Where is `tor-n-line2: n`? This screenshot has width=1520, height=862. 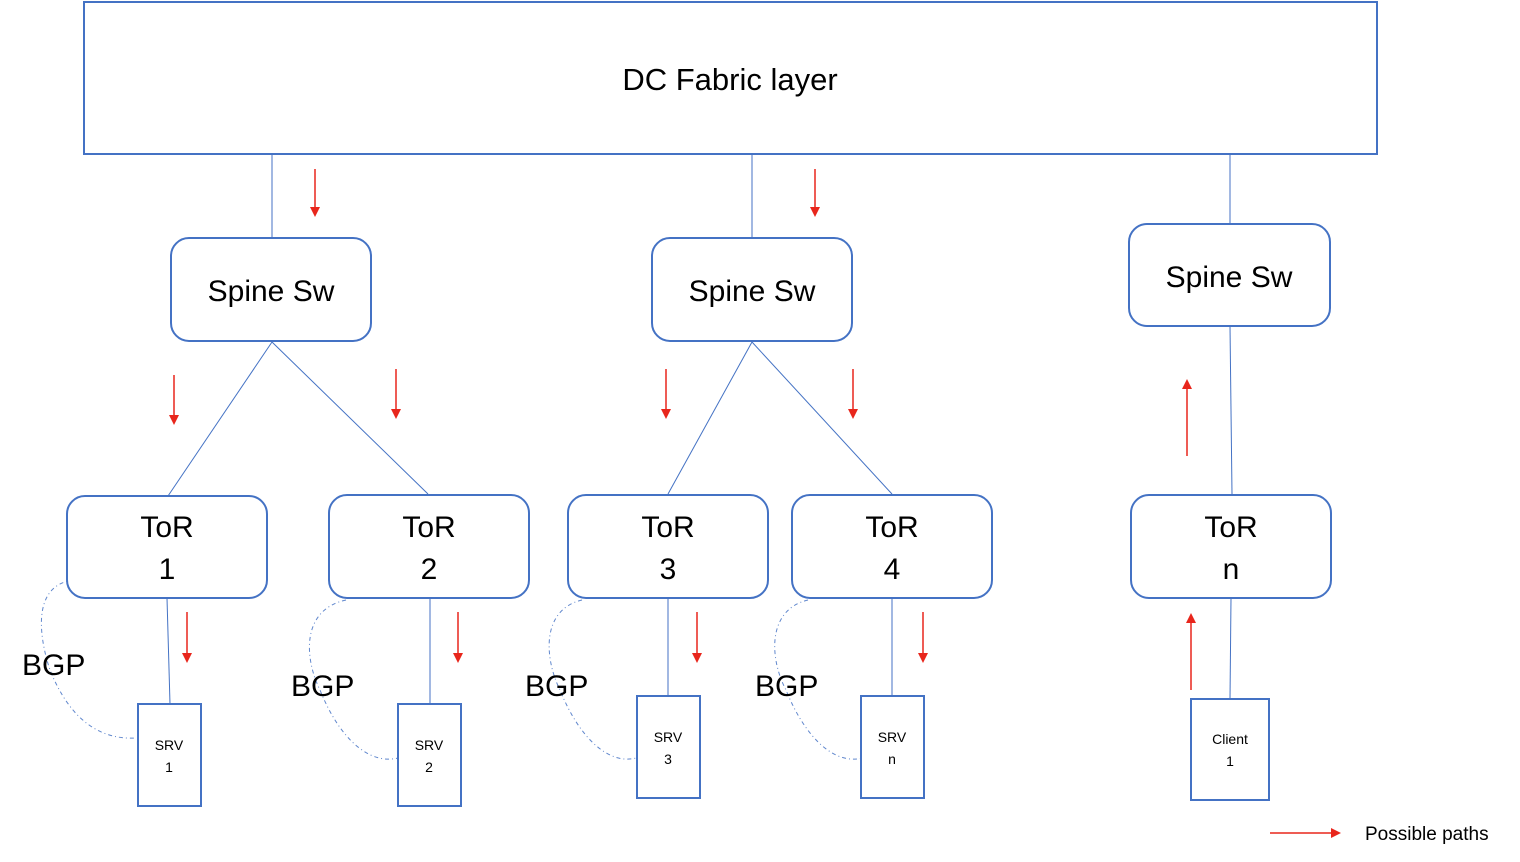
tor-n-line2: n is located at coordinates (1231, 569).